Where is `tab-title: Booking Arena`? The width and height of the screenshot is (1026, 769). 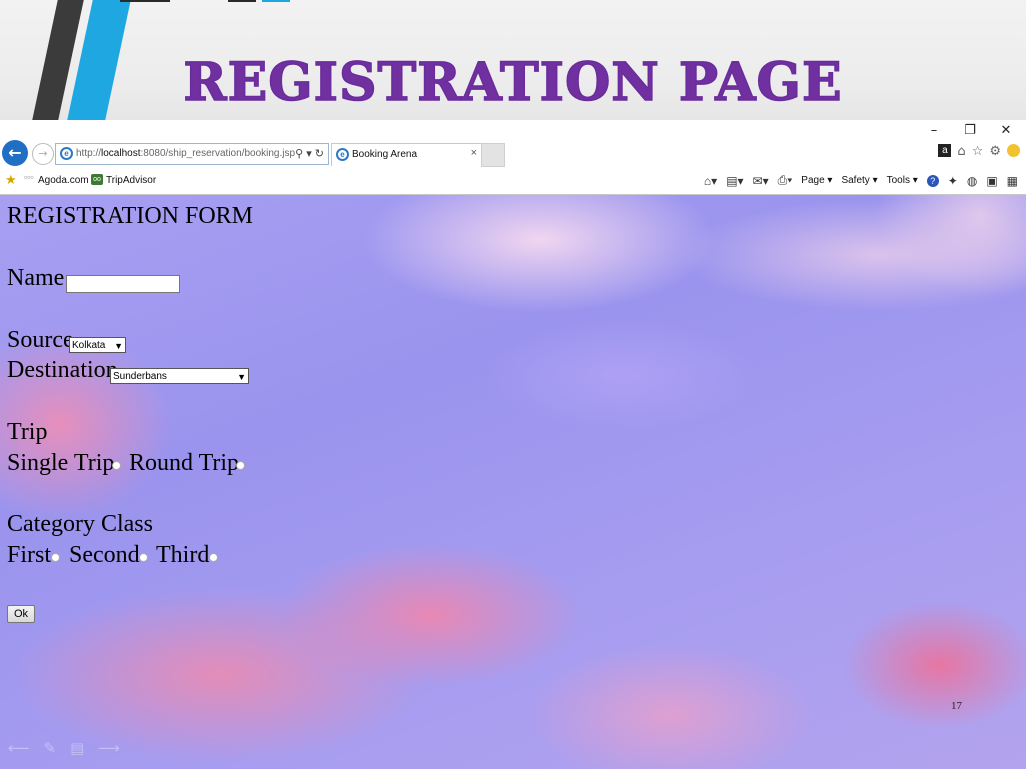 tab-title: Booking Arena is located at coordinates (385, 154).